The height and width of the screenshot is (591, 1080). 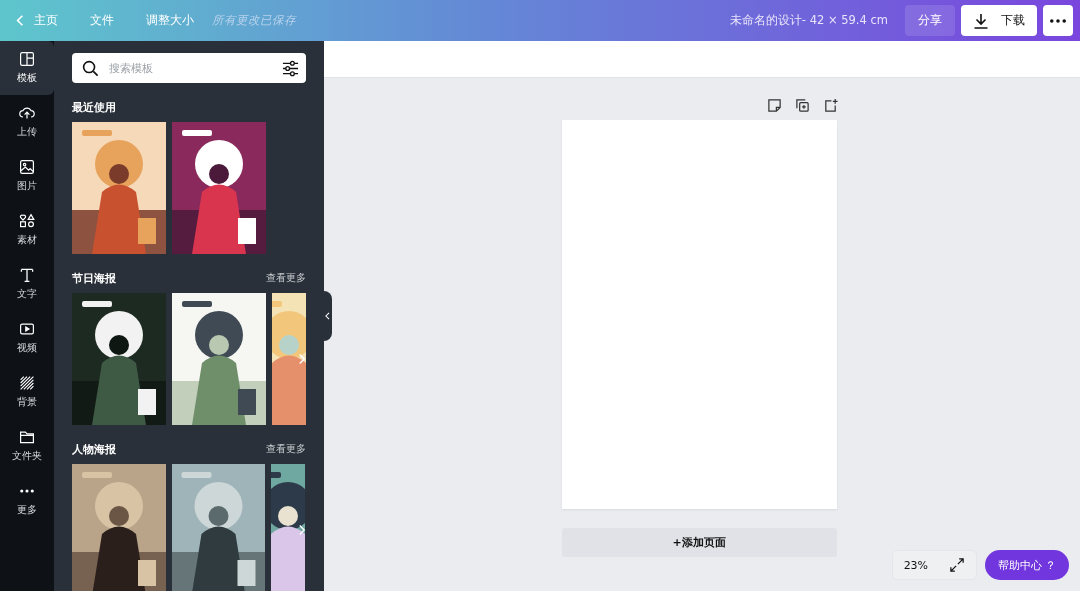 I want to click on folder-icon, so click(x=27, y=437).